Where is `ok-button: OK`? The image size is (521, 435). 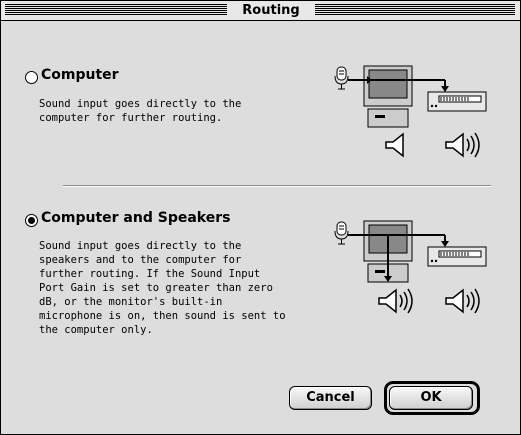
ok-button: OK is located at coordinates (431, 398).